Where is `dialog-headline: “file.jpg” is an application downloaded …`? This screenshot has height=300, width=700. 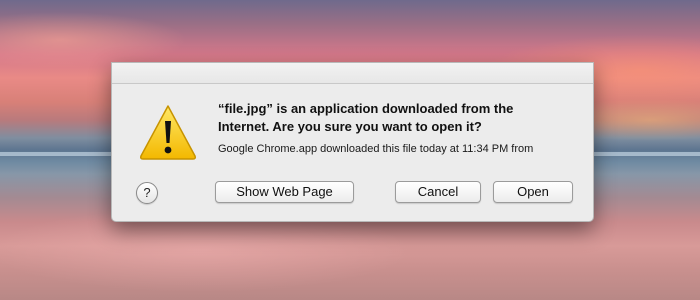
dialog-headline: “file.jpg” is an application downloaded … is located at coordinates (366, 117).